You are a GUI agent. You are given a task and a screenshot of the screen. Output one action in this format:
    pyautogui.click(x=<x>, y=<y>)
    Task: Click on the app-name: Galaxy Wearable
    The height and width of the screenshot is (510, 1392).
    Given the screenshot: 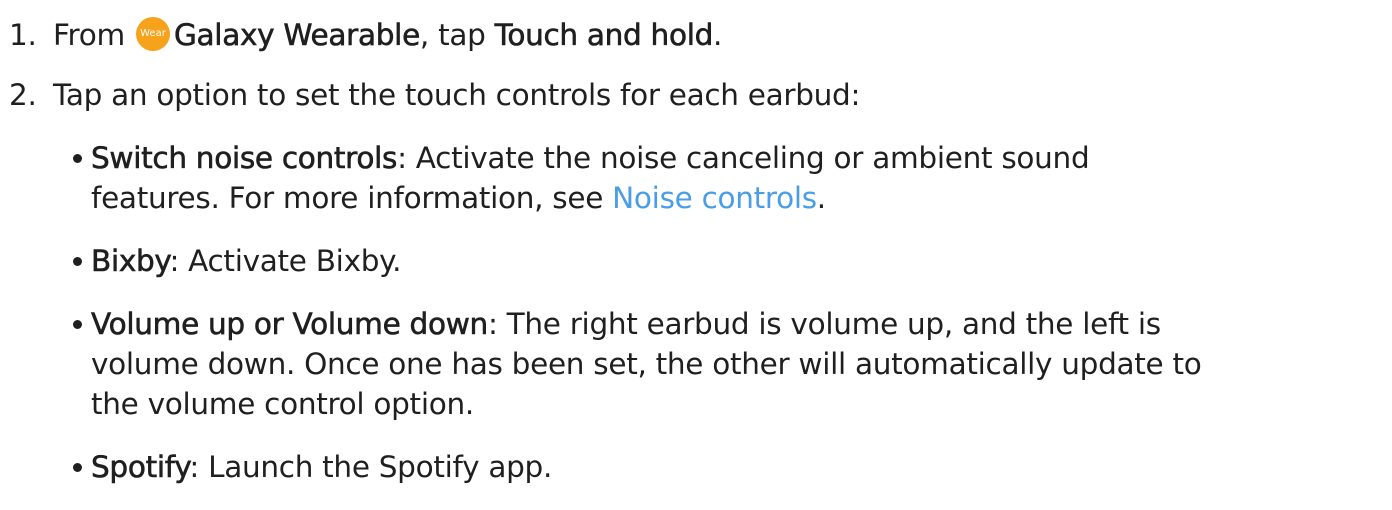 What is the action you would take?
    pyautogui.click(x=297, y=35)
    